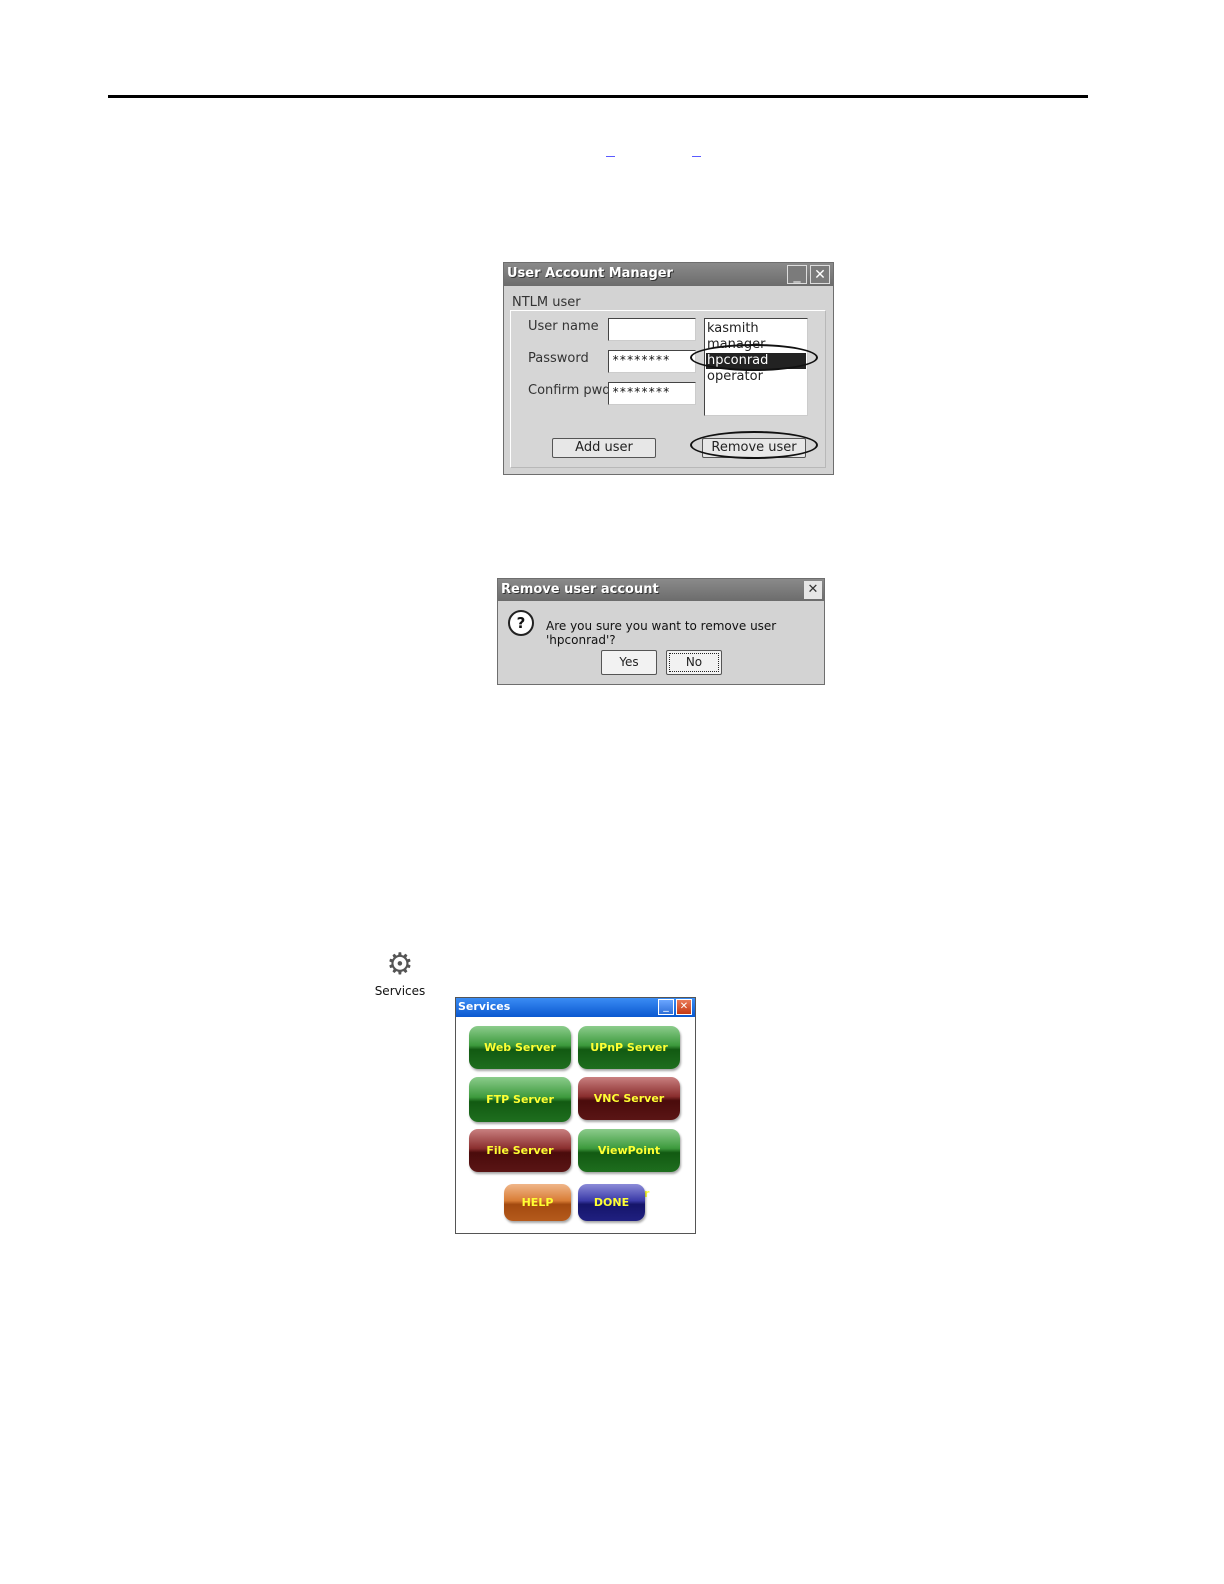  I want to click on list-item: operator, so click(756, 377).